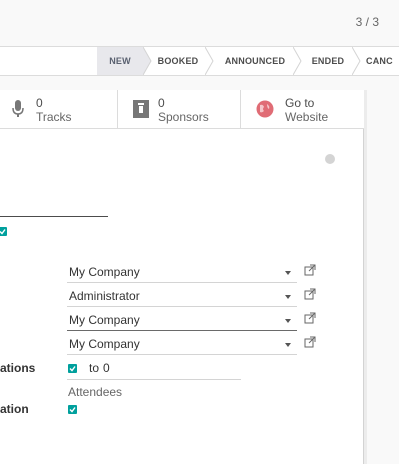  I want to click on tracks-label: Tracks, so click(54, 117).